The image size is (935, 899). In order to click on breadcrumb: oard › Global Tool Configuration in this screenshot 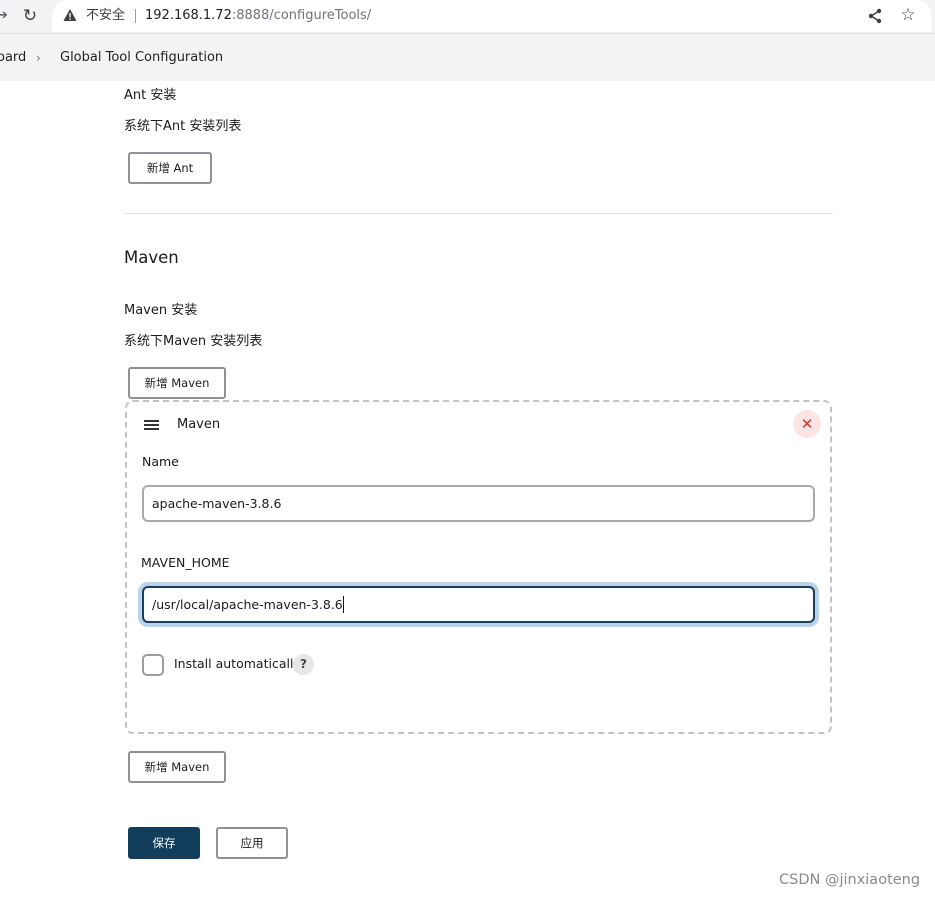, I will do `click(467, 57)`.